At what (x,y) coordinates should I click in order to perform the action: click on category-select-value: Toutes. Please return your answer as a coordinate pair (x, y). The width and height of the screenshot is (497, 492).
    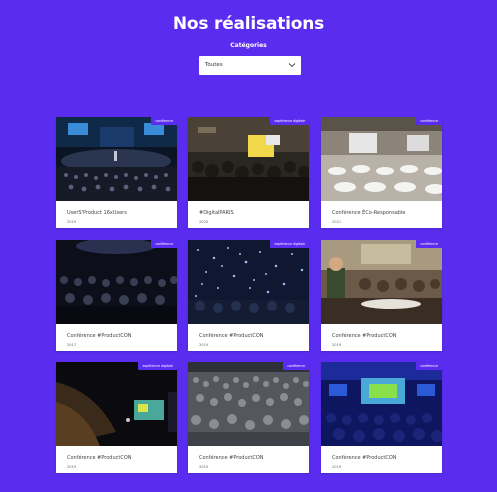
    Looking at the image, I should click on (214, 65).